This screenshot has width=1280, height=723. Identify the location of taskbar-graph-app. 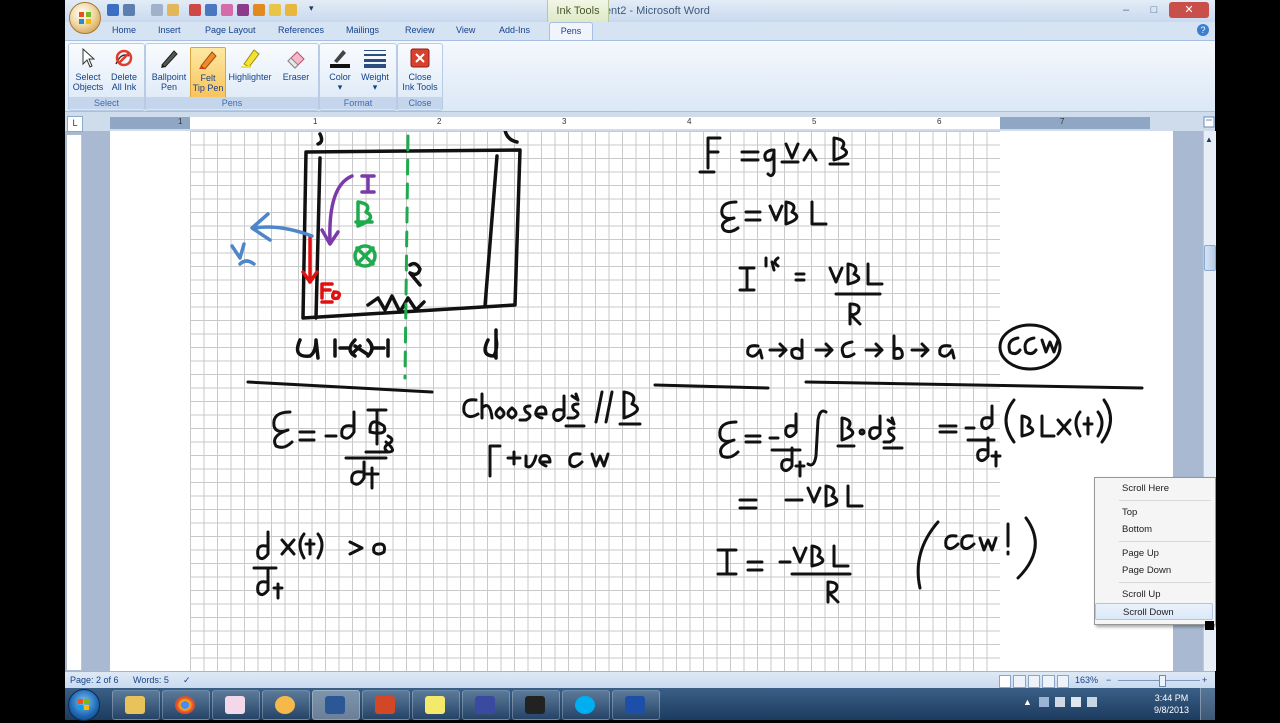
(236, 705).